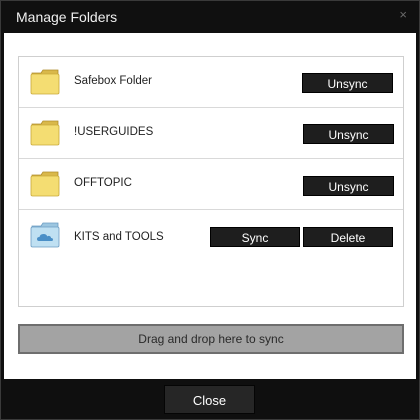  What do you see at coordinates (348, 237) in the screenshot?
I see `delete-button: Delete` at bounding box center [348, 237].